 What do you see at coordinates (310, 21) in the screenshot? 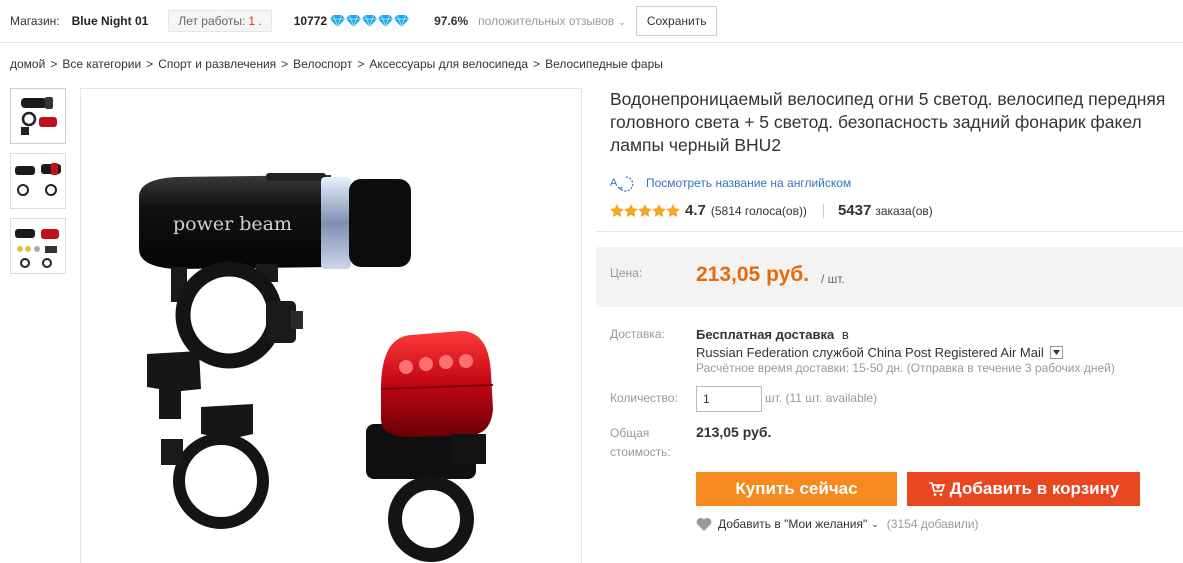
I see `store-score: 10772` at bounding box center [310, 21].